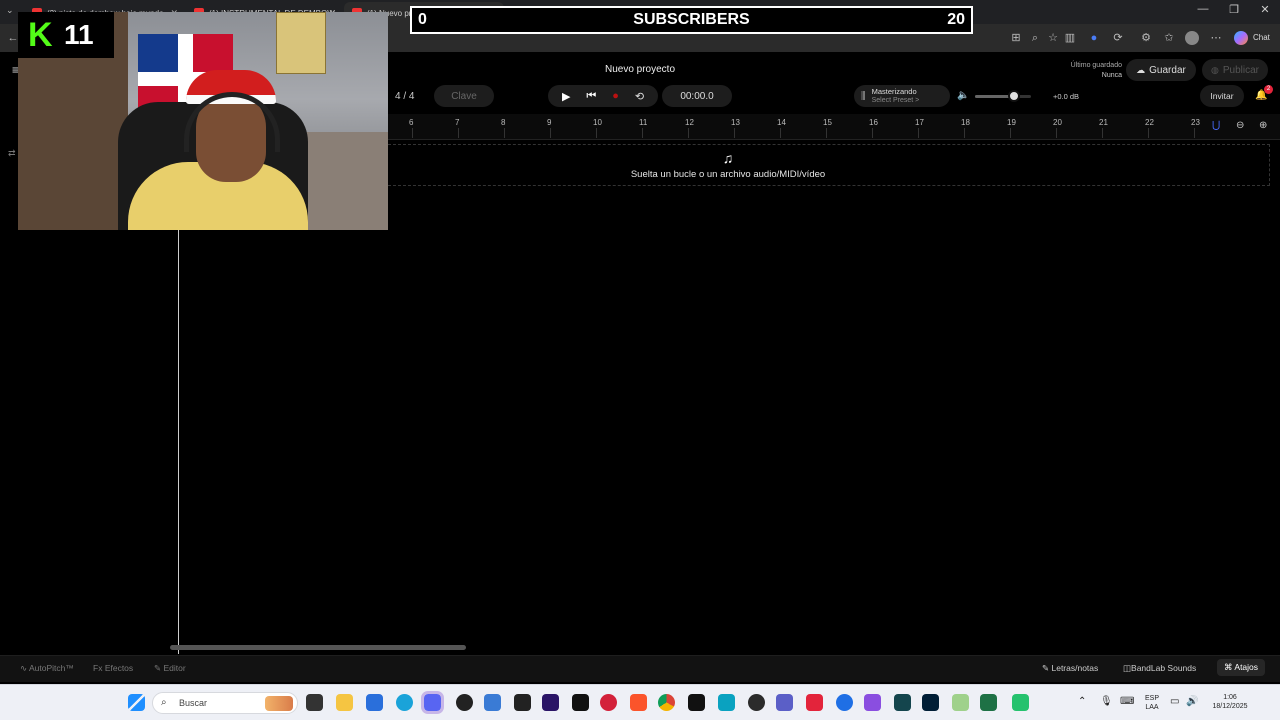  I want to click on horizontal-scrollbar, so click(318, 647).